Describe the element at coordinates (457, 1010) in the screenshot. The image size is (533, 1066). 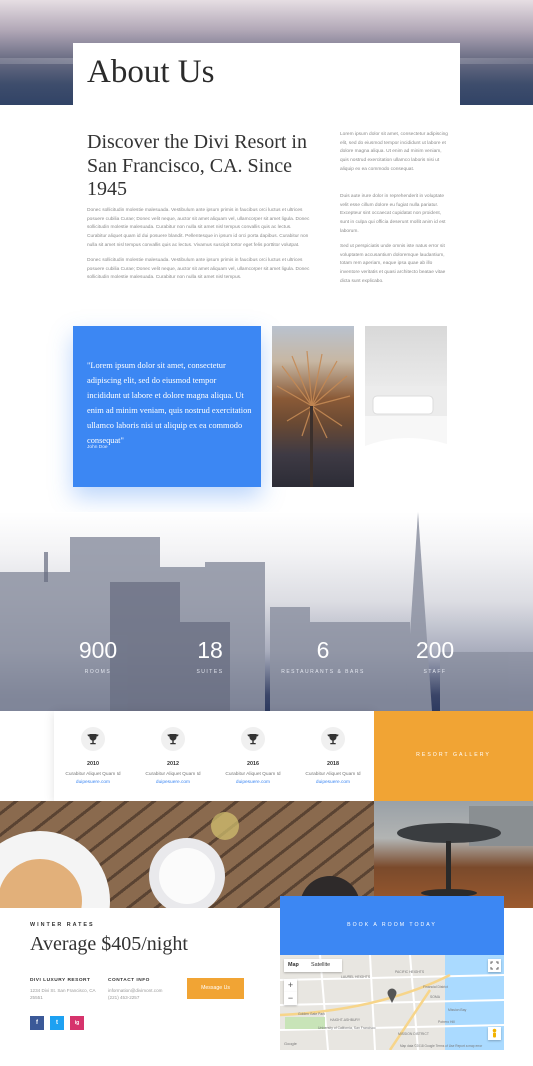
I see `map-label: Mission Bay` at that location.